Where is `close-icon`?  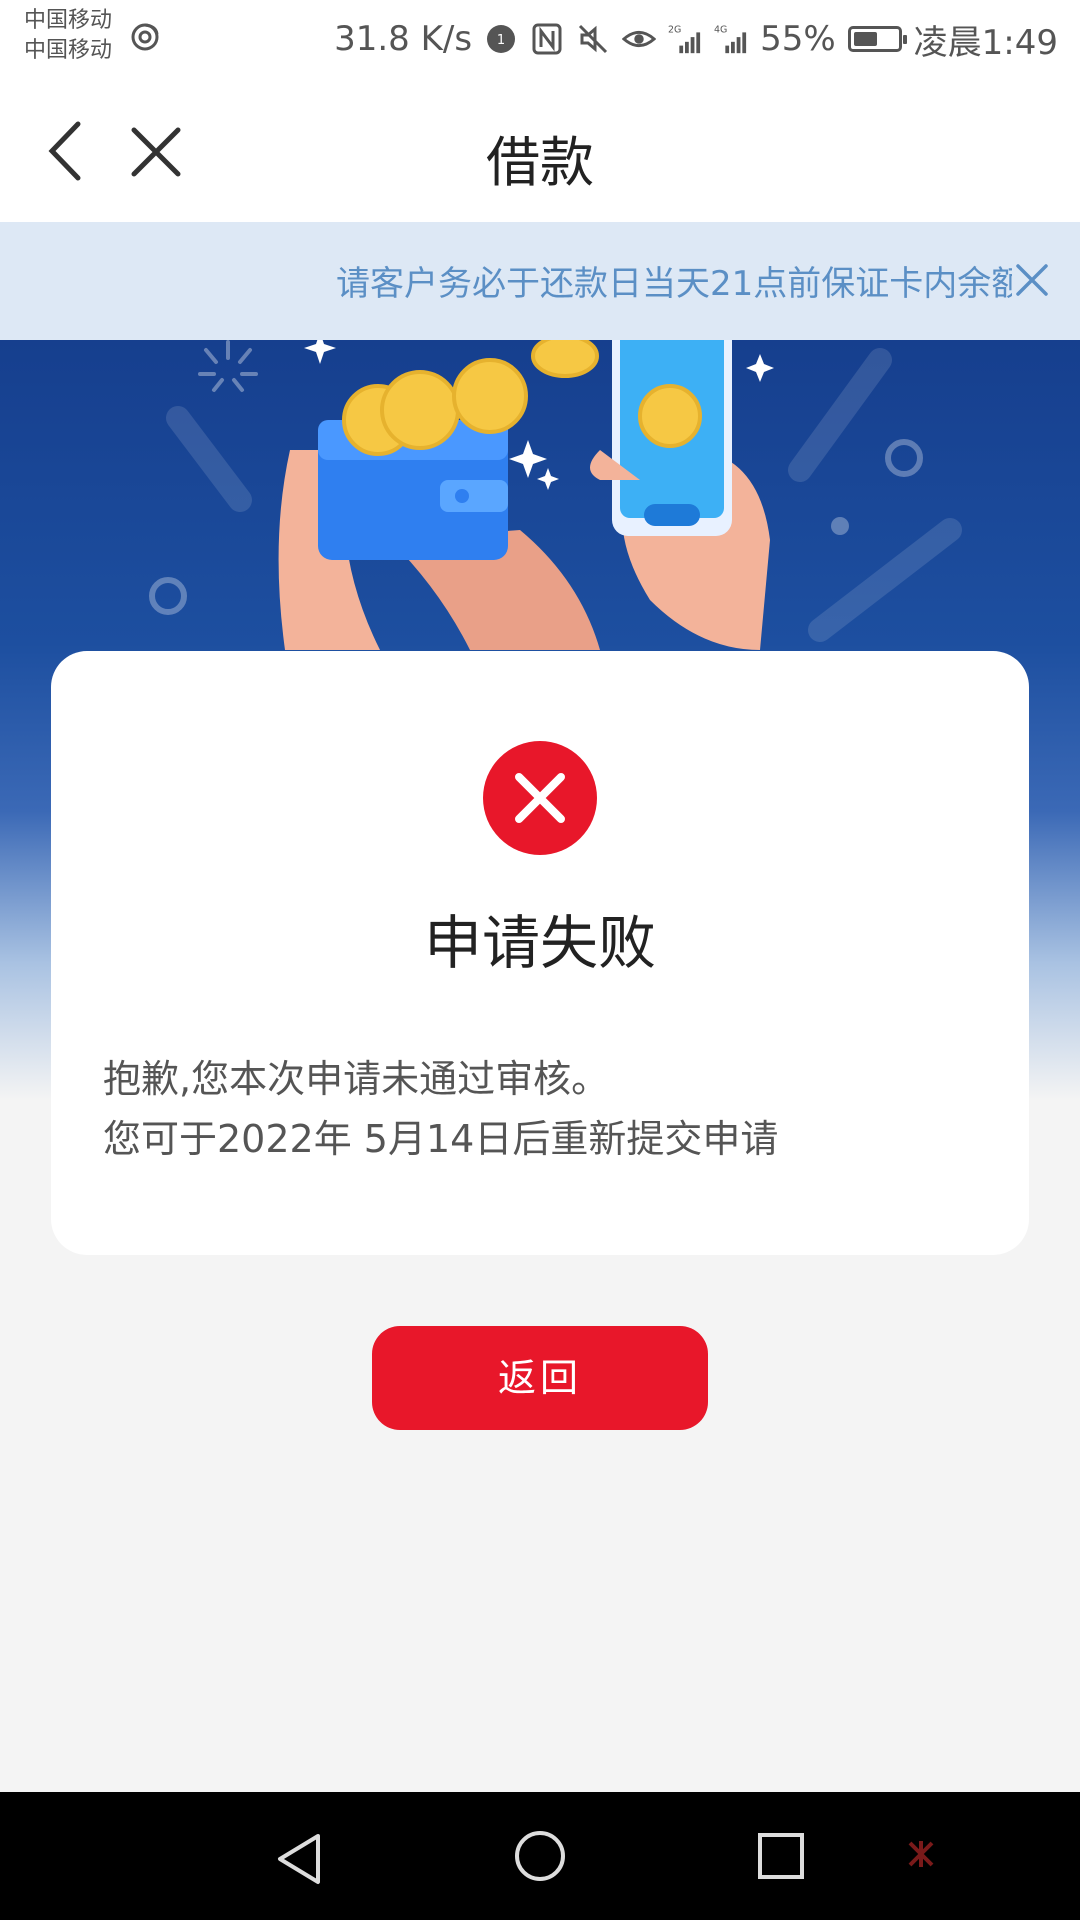
close-icon is located at coordinates (1032, 280).